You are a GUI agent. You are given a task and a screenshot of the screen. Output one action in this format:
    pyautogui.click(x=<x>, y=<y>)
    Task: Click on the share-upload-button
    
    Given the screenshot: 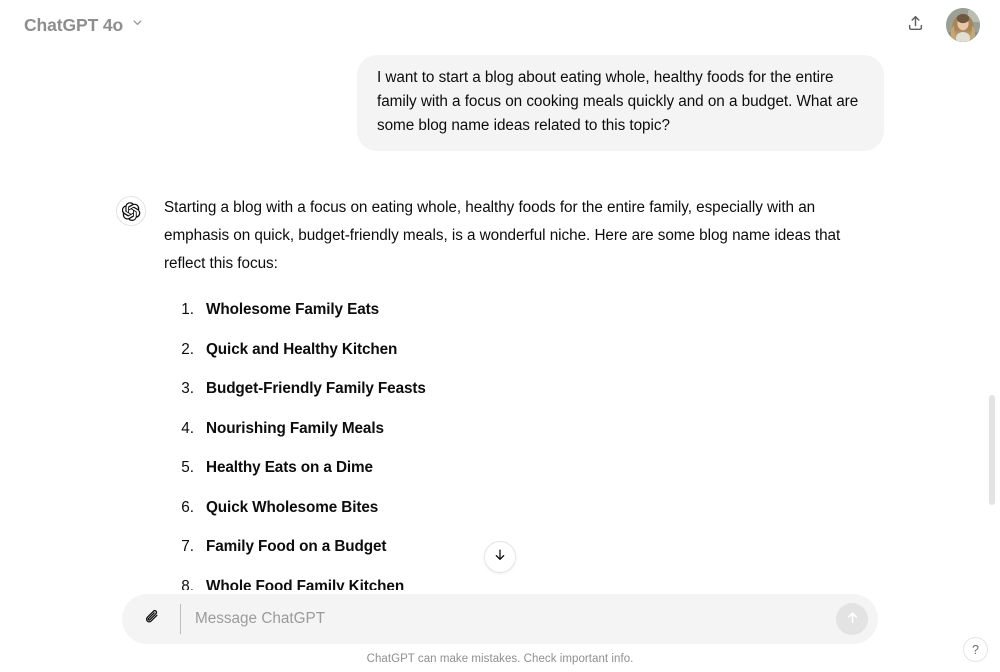 What is the action you would take?
    pyautogui.click(x=915, y=25)
    